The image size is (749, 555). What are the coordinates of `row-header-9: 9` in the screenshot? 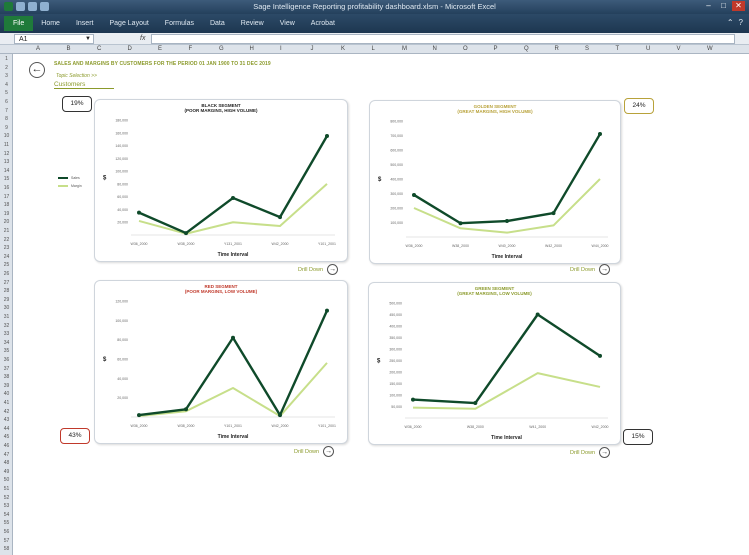 It's located at (6, 128).